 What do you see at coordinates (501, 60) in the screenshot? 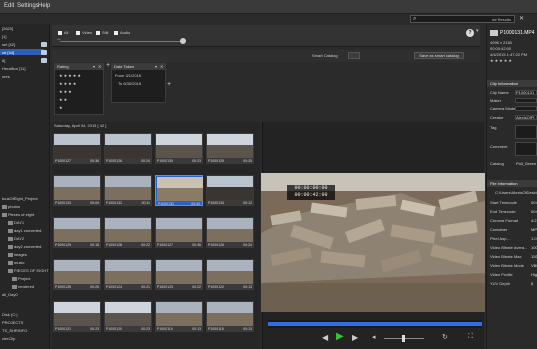
I see `info-rating-stars: ★★★★★` at bounding box center [501, 60].